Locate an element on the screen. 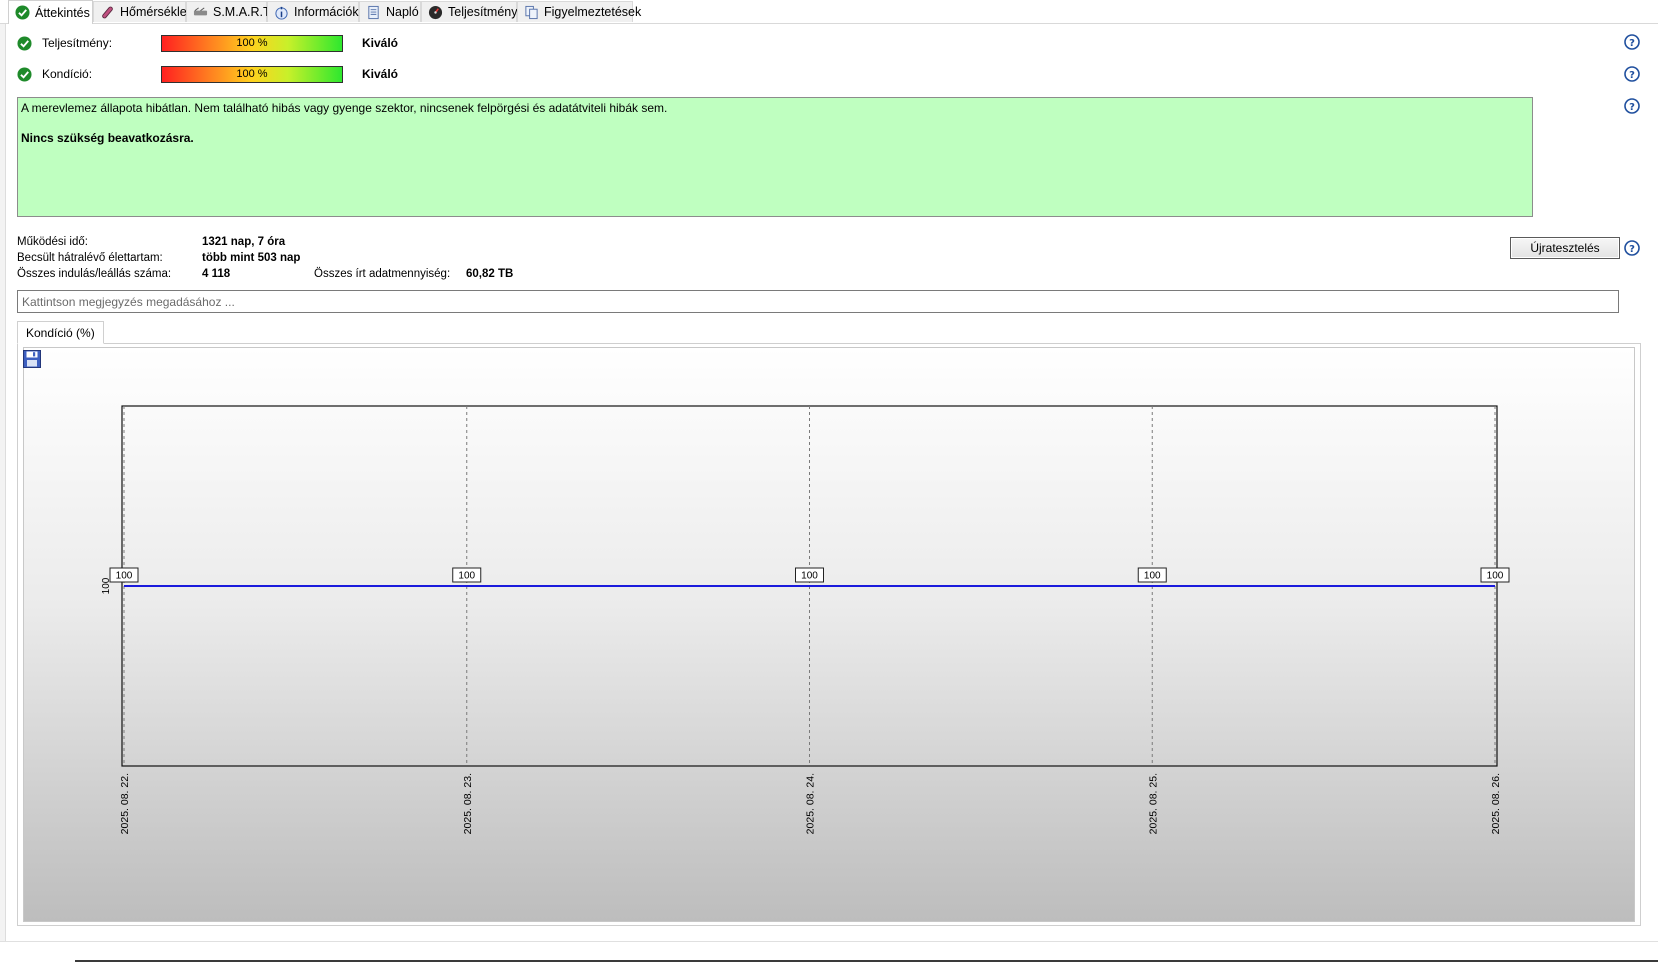  tab-log: Napló is located at coordinates (390, 11).